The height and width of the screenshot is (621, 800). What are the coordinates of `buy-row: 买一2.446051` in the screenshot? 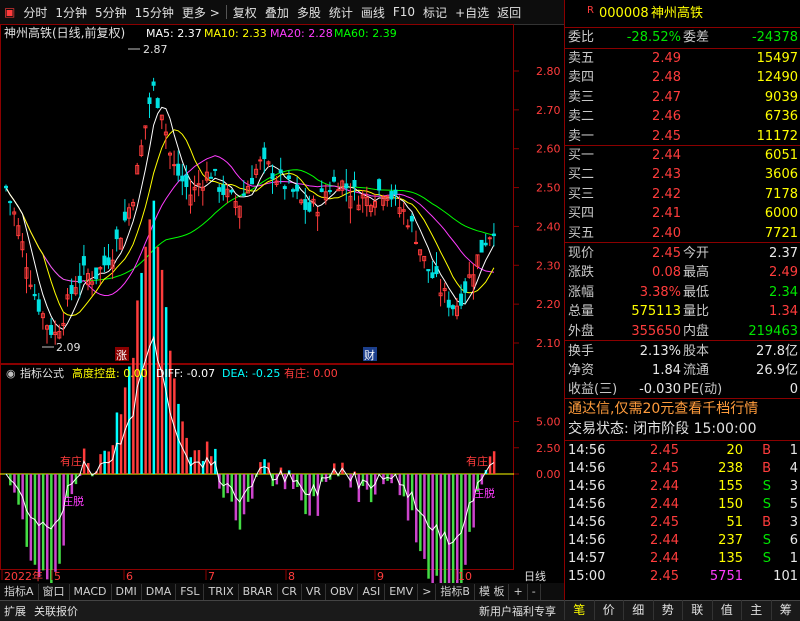 It's located at (682, 155).